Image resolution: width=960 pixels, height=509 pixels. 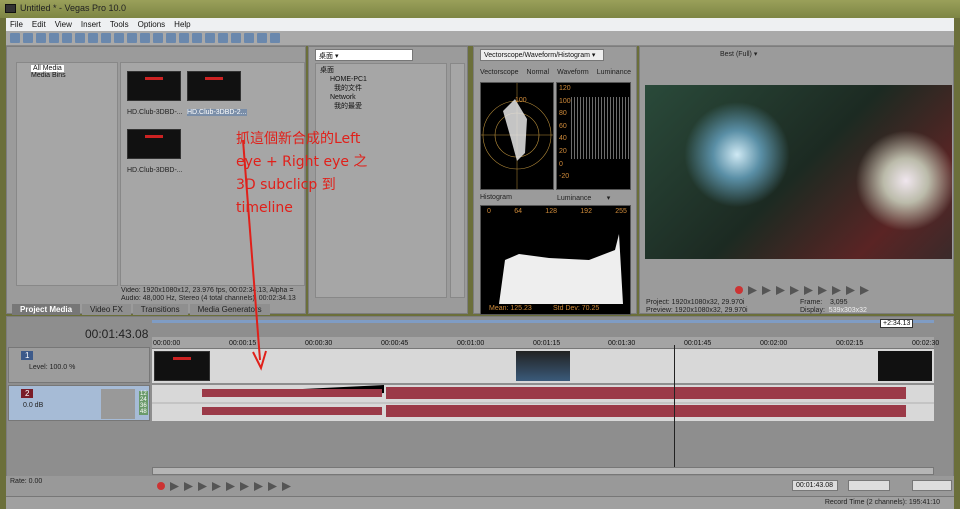 What do you see at coordinates (882, 502) in the screenshot?
I see `record-time: Record Time (2 channels): 195:41:10` at bounding box center [882, 502].